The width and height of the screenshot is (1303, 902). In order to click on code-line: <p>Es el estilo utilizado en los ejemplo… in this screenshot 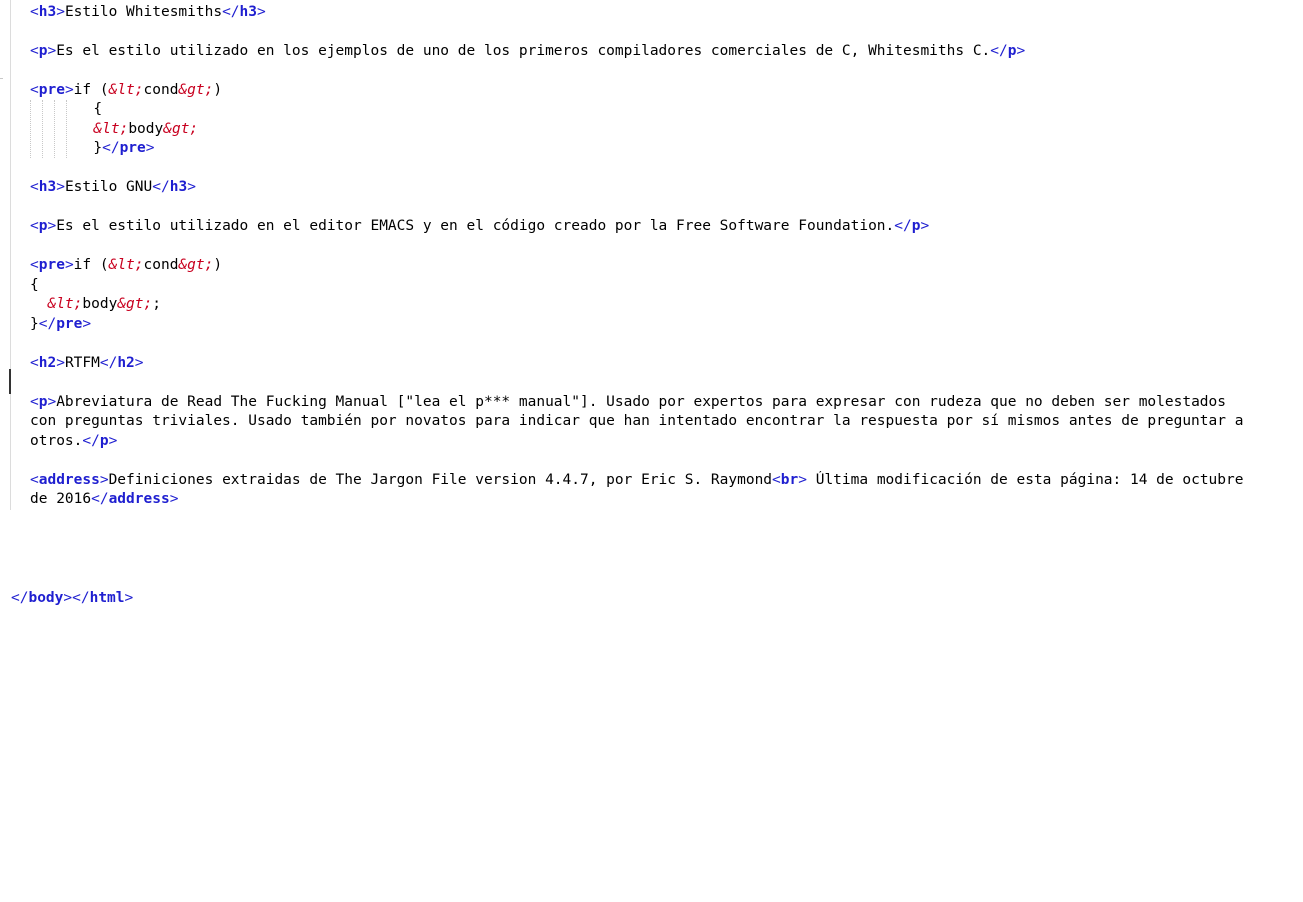, I will do `click(651, 52)`.